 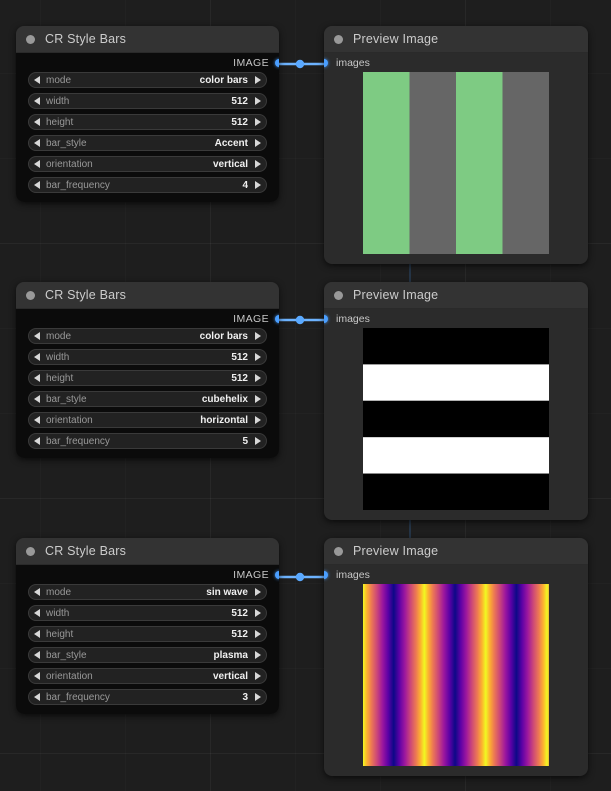 What do you see at coordinates (147, 592) in the screenshot?
I see `widget-mode: mode sin wave` at bounding box center [147, 592].